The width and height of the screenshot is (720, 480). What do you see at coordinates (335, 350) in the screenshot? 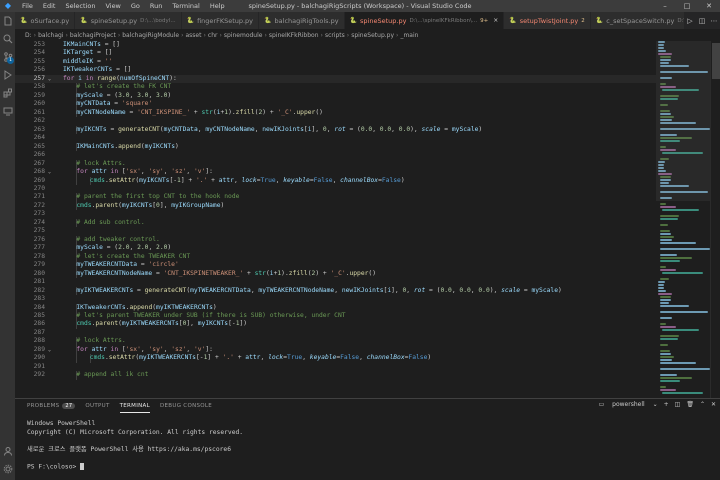
I see `code-line: 289 ⌄ for attr in ['sx', 'sy', 'sz', 'v']:` at bounding box center [335, 350].